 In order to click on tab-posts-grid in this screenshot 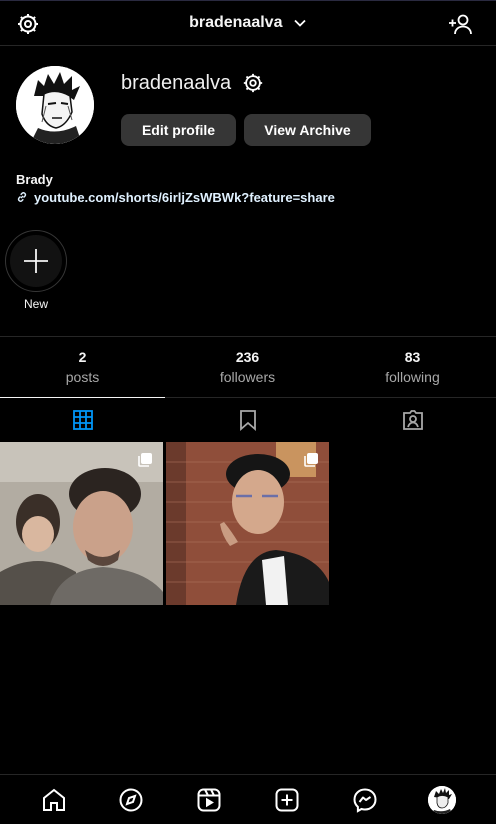, I will do `click(82, 419)`.